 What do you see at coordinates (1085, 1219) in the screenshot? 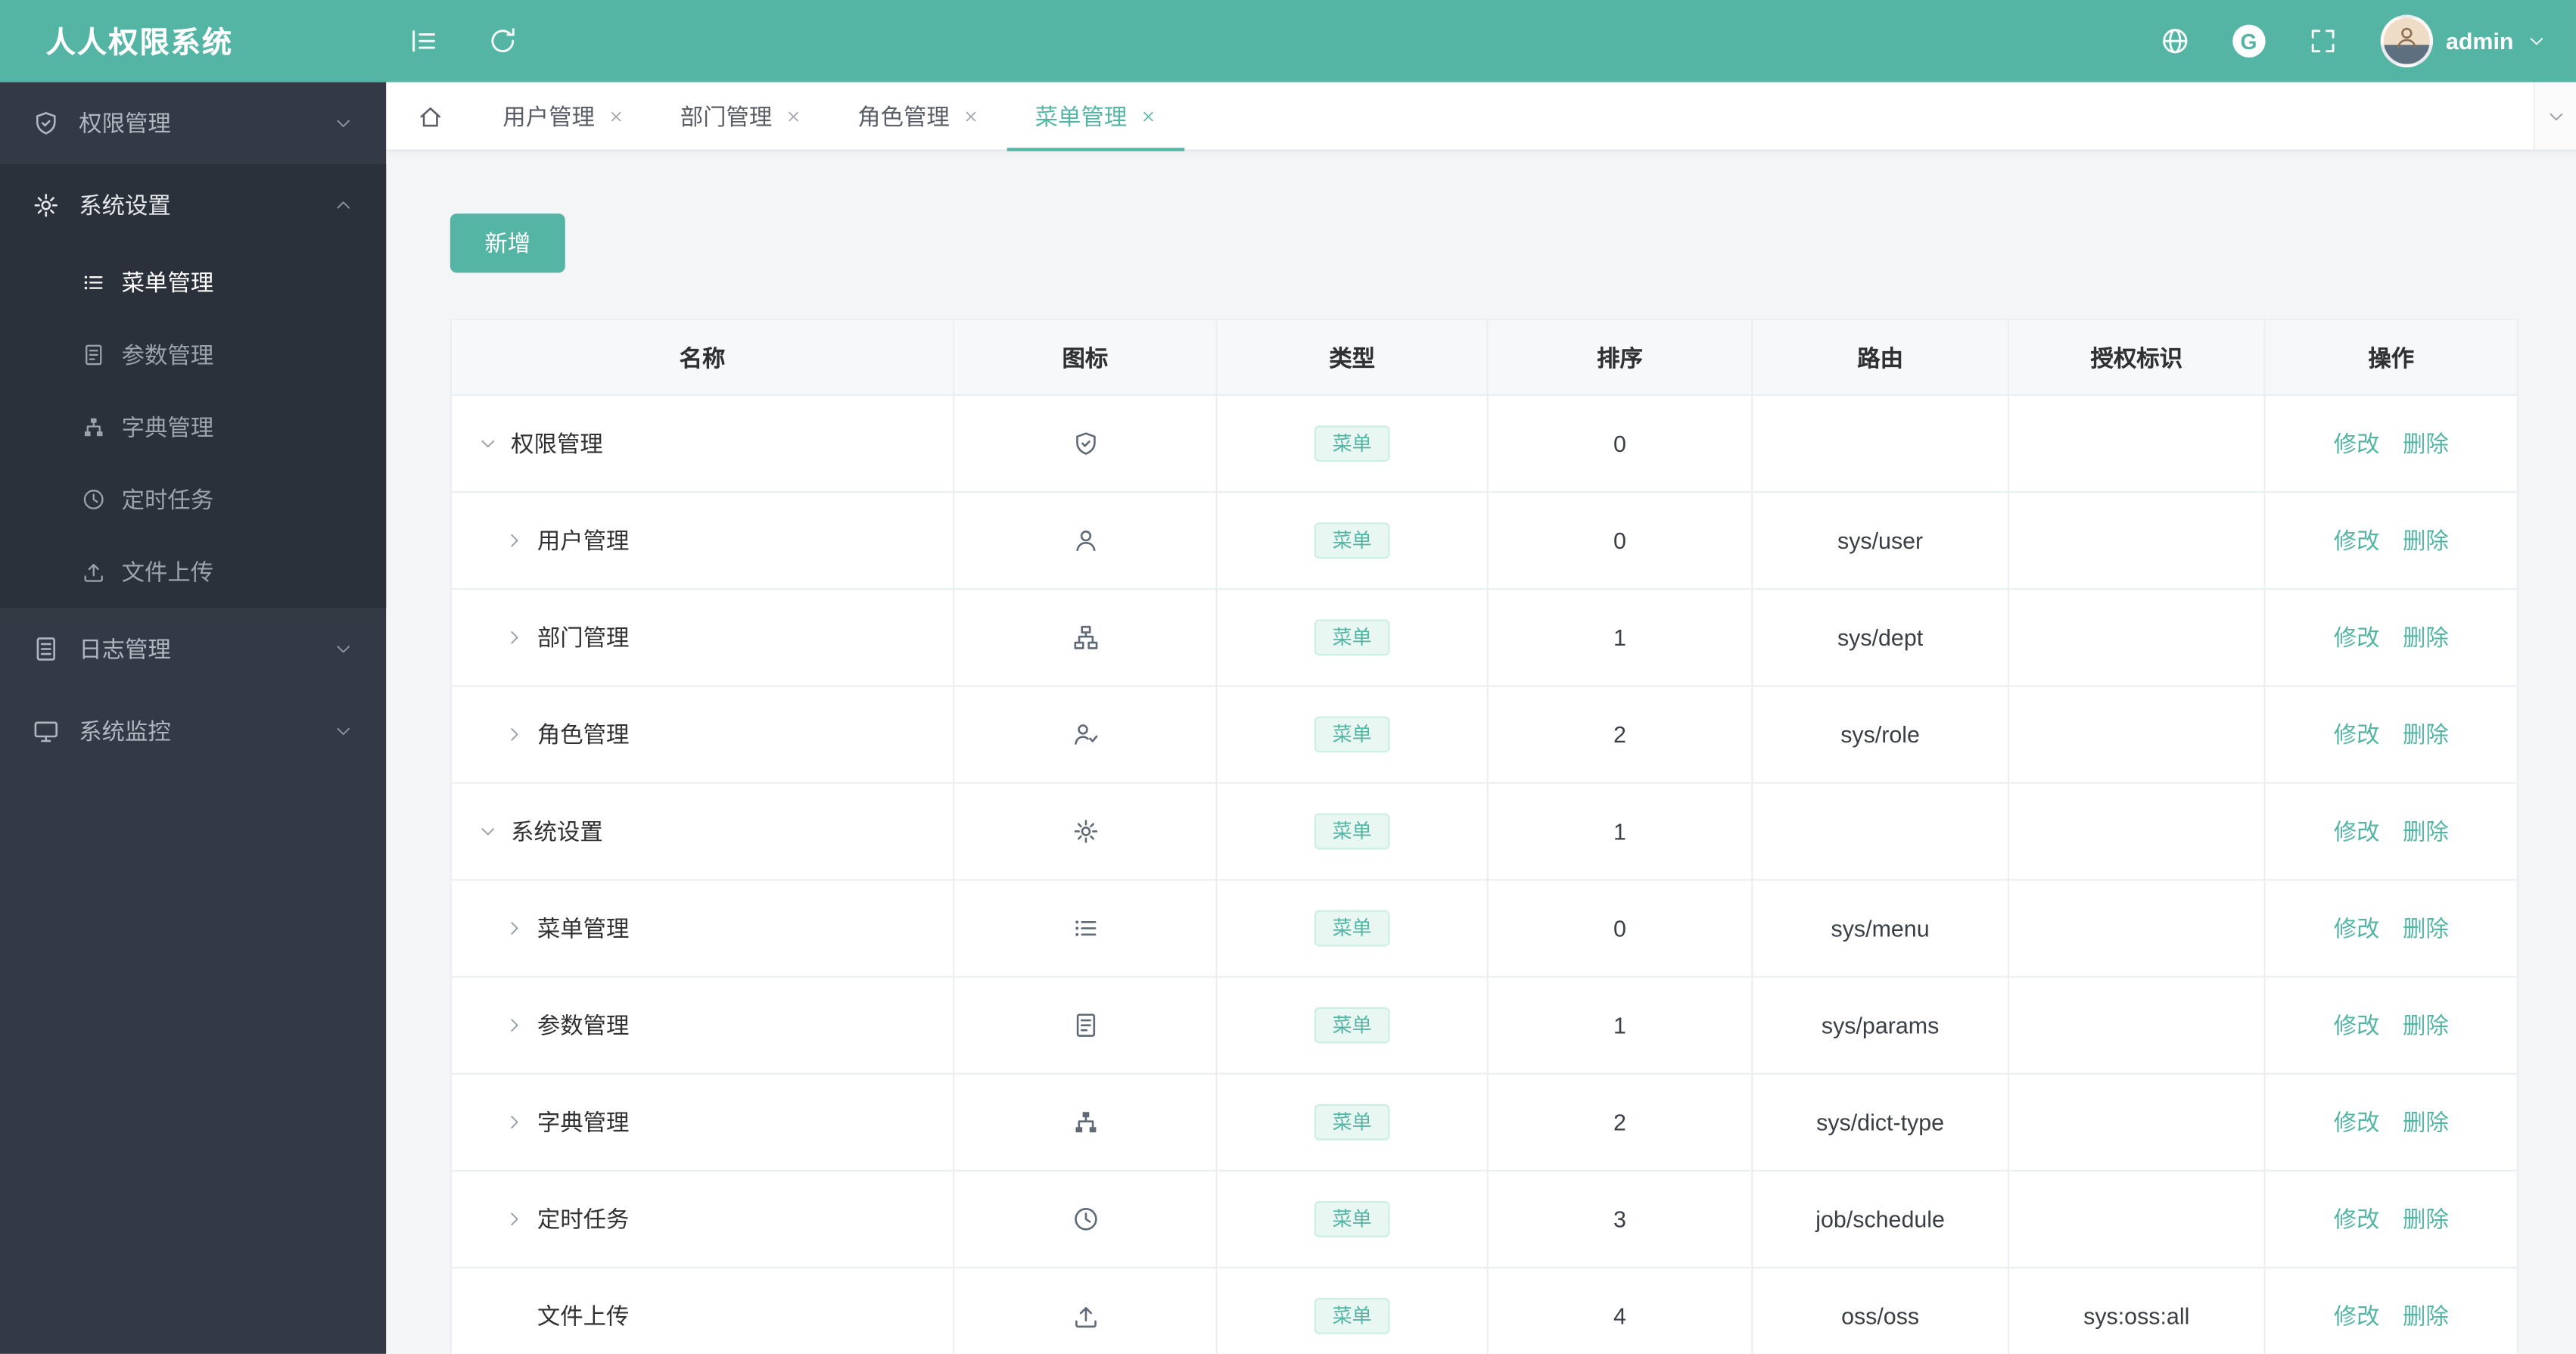
I see `clock-icon` at bounding box center [1085, 1219].